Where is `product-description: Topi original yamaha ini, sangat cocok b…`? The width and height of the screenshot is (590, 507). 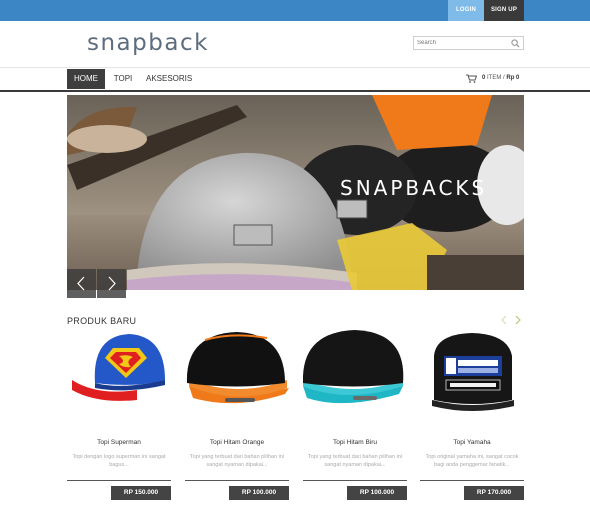 product-description: Topi original yamaha ini, sangat cocok b… is located at coordinates (472, 461).